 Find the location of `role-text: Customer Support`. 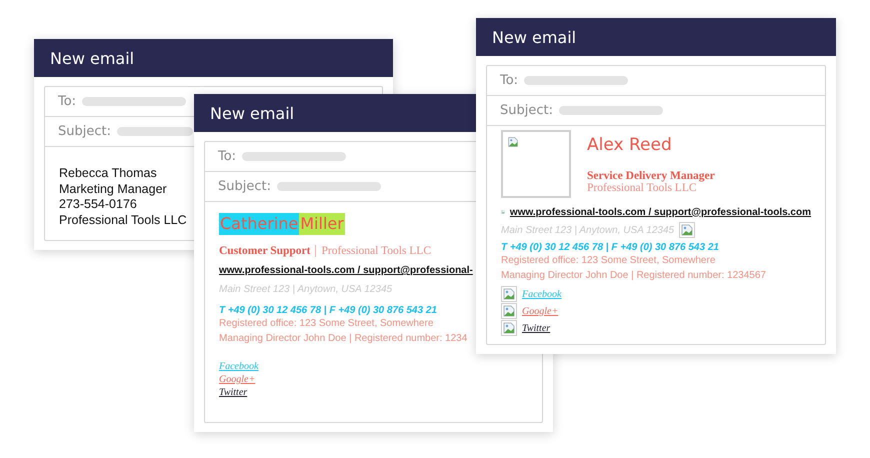

role-text: Customer Support is located at coordinates (264, 251).